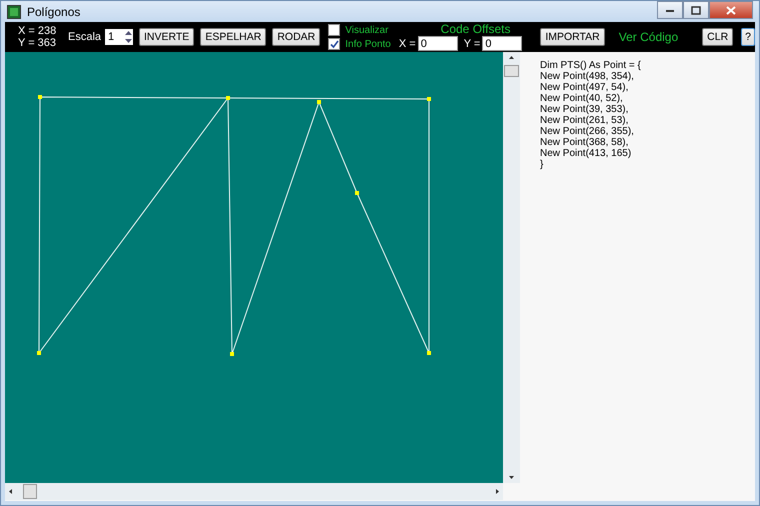  I want to click on spinner-arrows-icon, so click(128, 37).